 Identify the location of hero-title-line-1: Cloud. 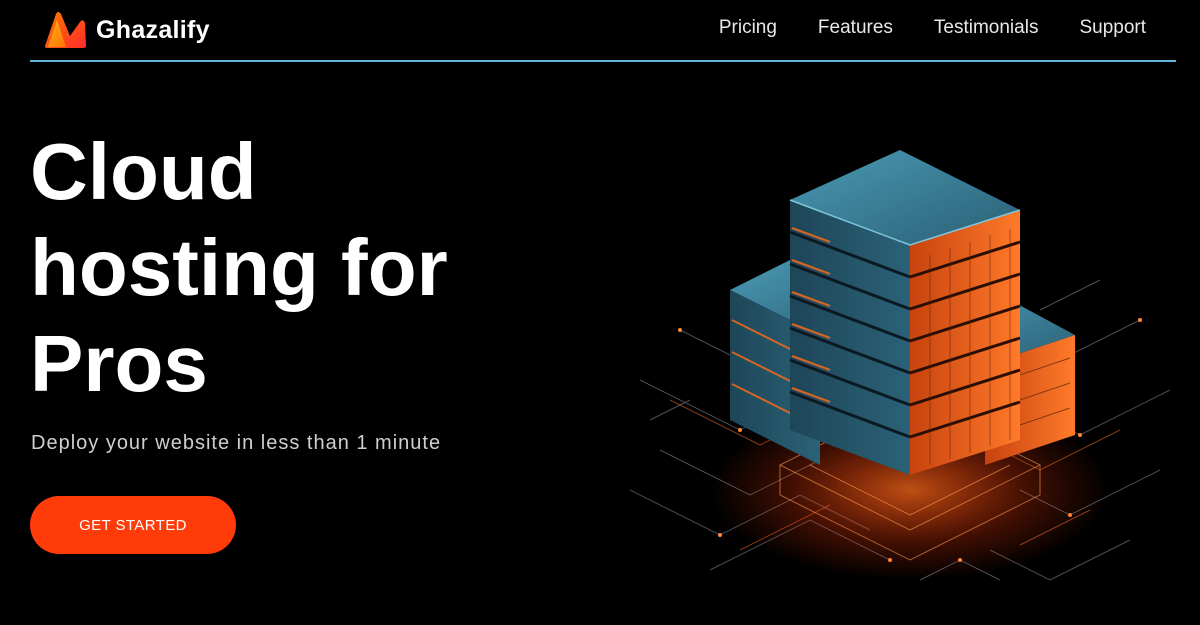
(143, 171).